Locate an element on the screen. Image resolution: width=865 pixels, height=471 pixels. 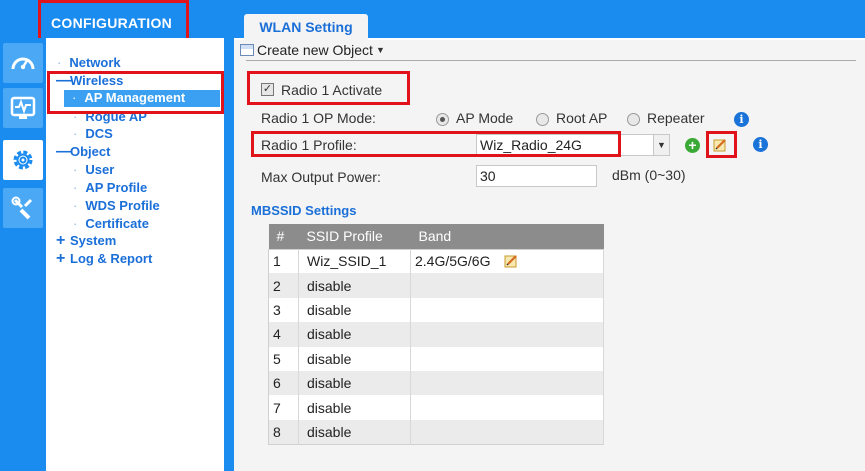
nav-item-system: + System is located at coordinates (86, 241).